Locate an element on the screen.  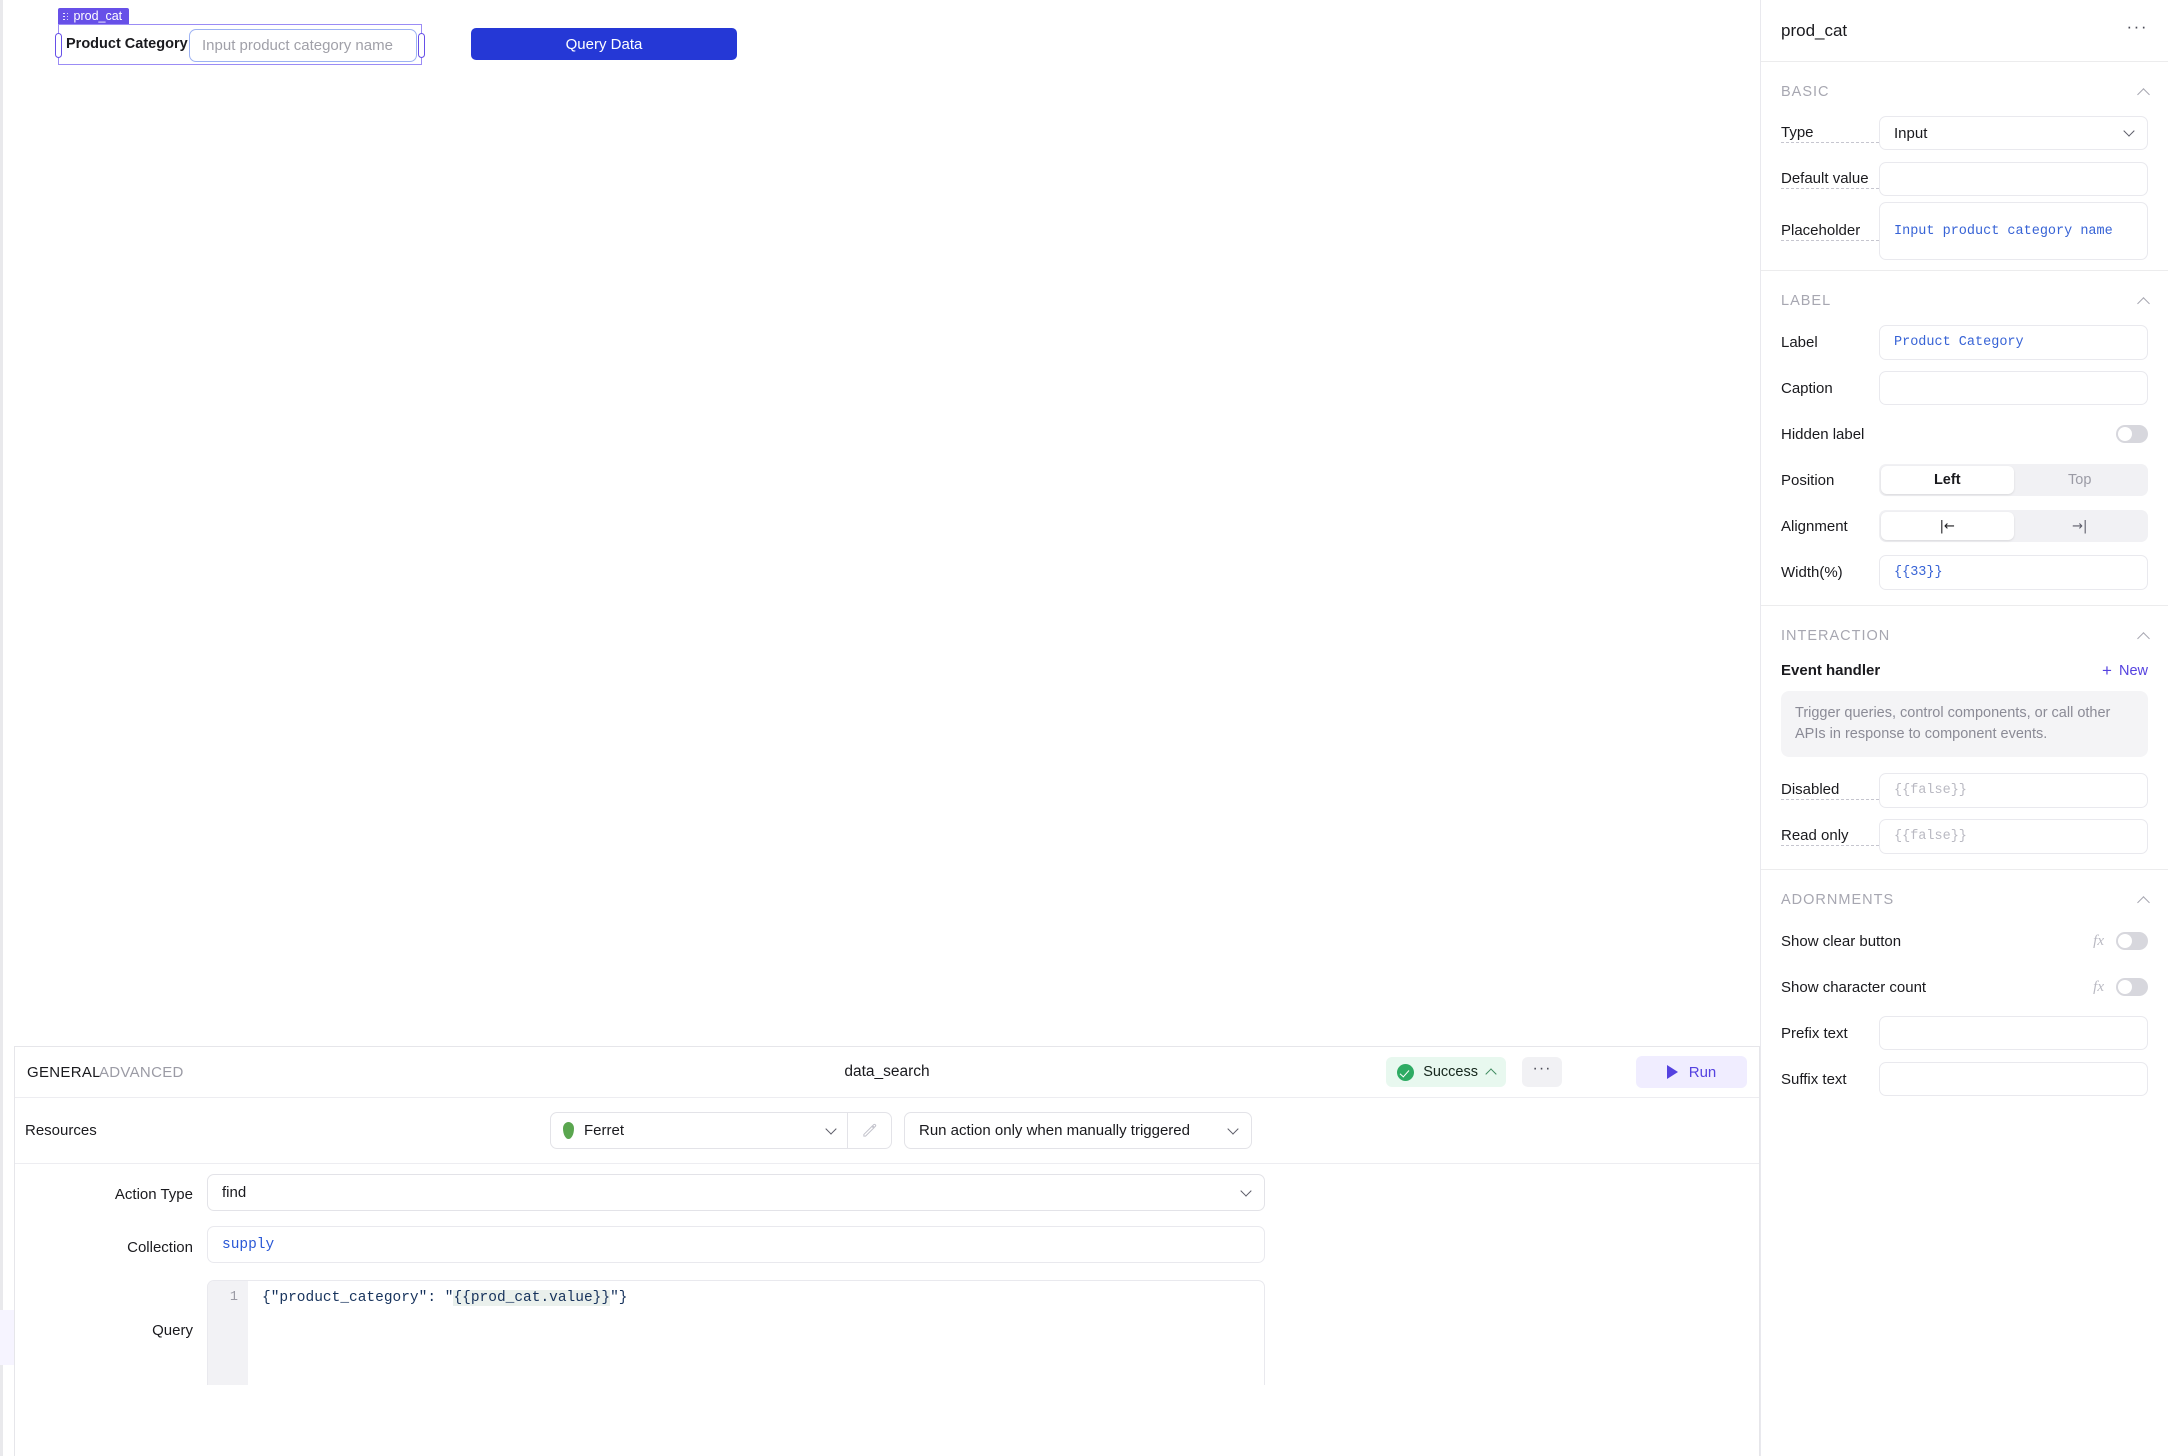
default-value-label: Default value is located at coordinates (1830, 179).